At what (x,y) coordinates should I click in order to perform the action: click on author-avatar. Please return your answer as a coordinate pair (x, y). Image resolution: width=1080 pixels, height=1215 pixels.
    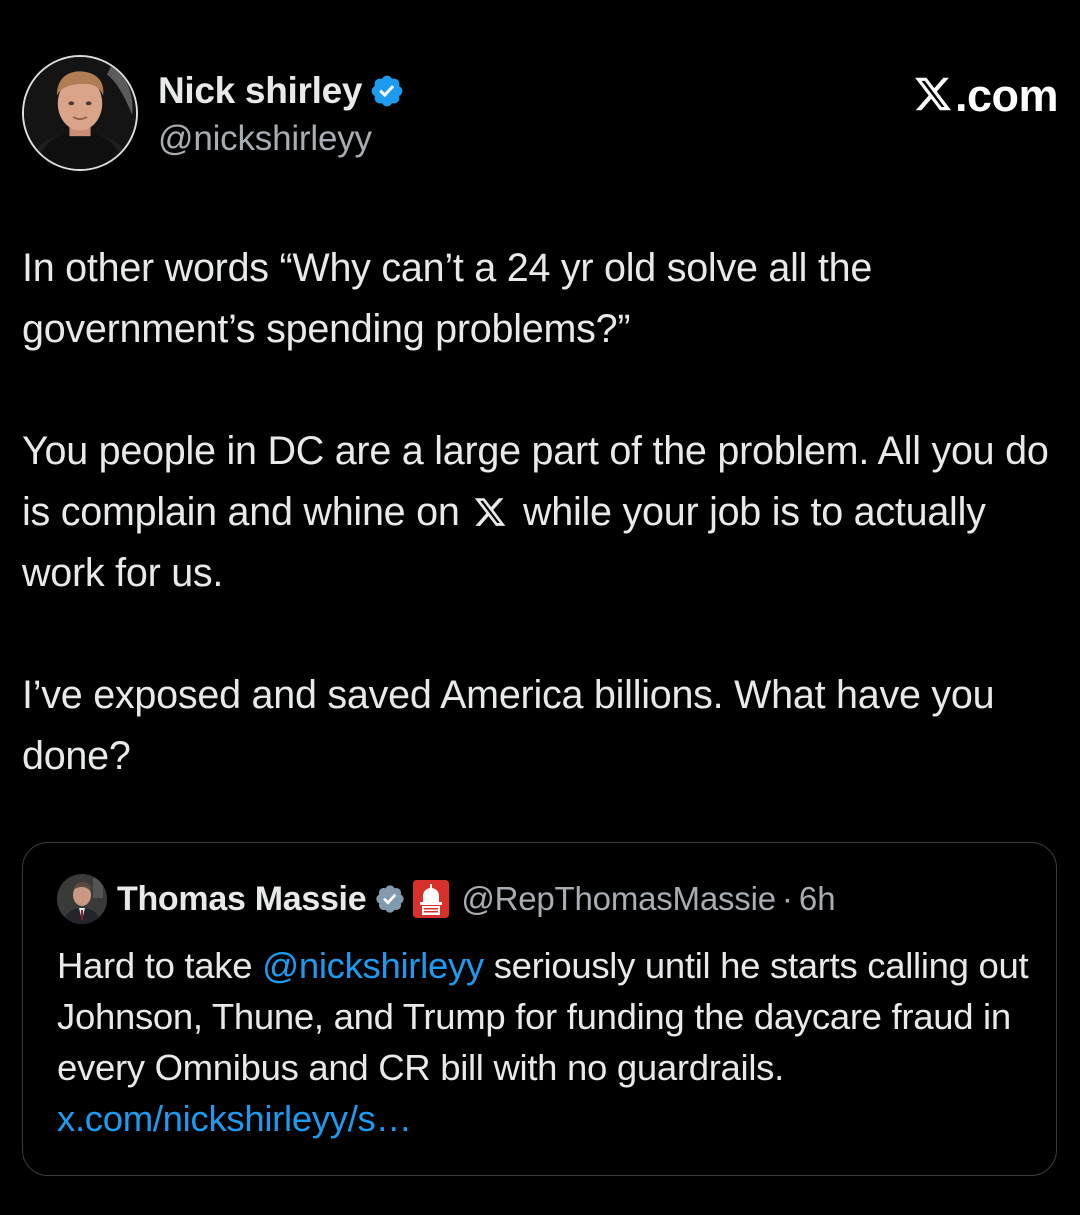
    Looking at the image, I should click on (80, 113).